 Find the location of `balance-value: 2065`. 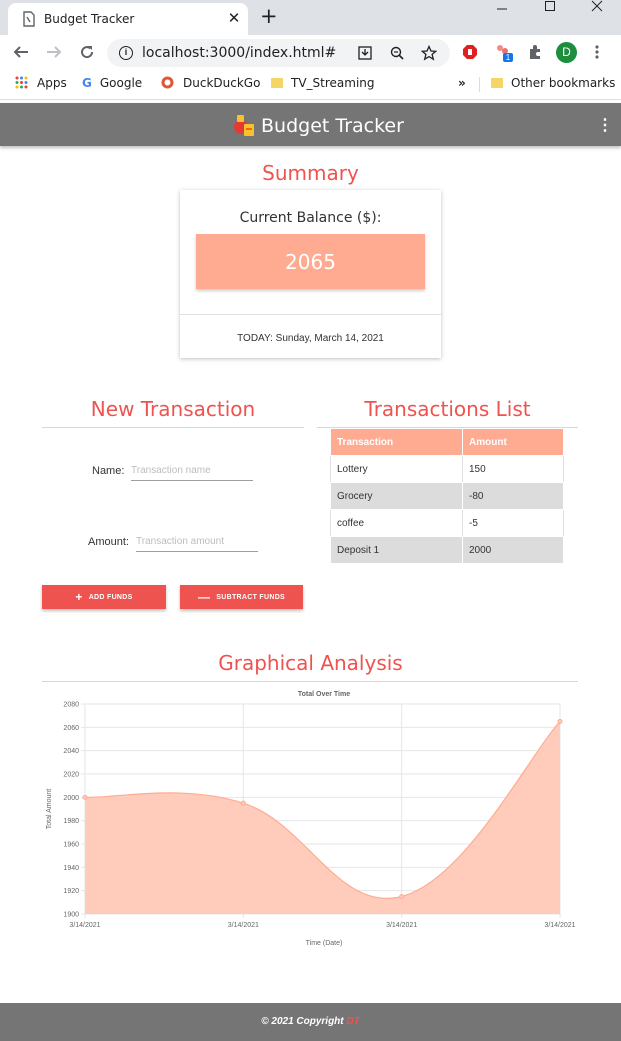

balance-value: 2065 is located at coordinates (310, 262).